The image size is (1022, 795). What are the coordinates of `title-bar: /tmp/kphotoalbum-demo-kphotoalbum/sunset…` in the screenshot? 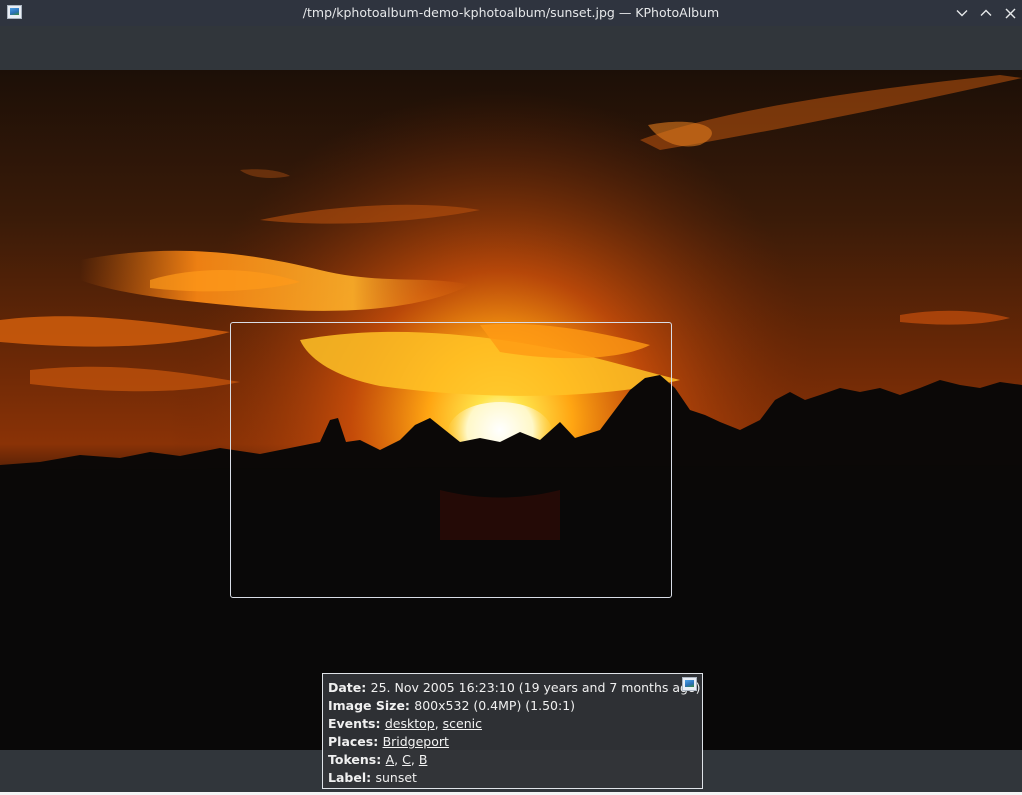 It's located at (511, 13).